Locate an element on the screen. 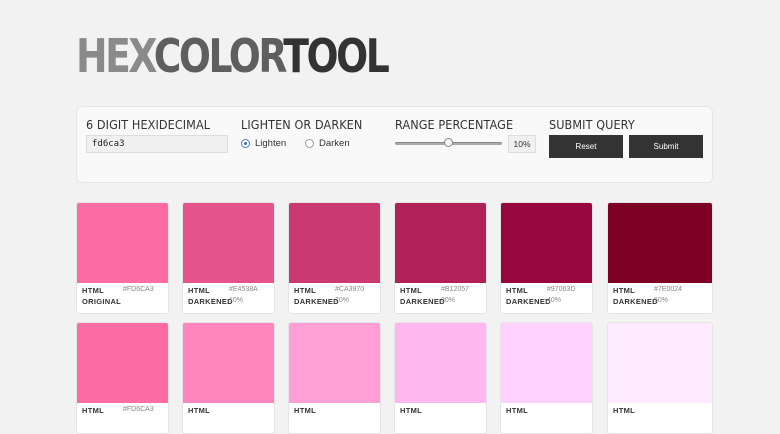  color-swatch-card: HTML #FD6CA3 is located at coordinates (122, 378).